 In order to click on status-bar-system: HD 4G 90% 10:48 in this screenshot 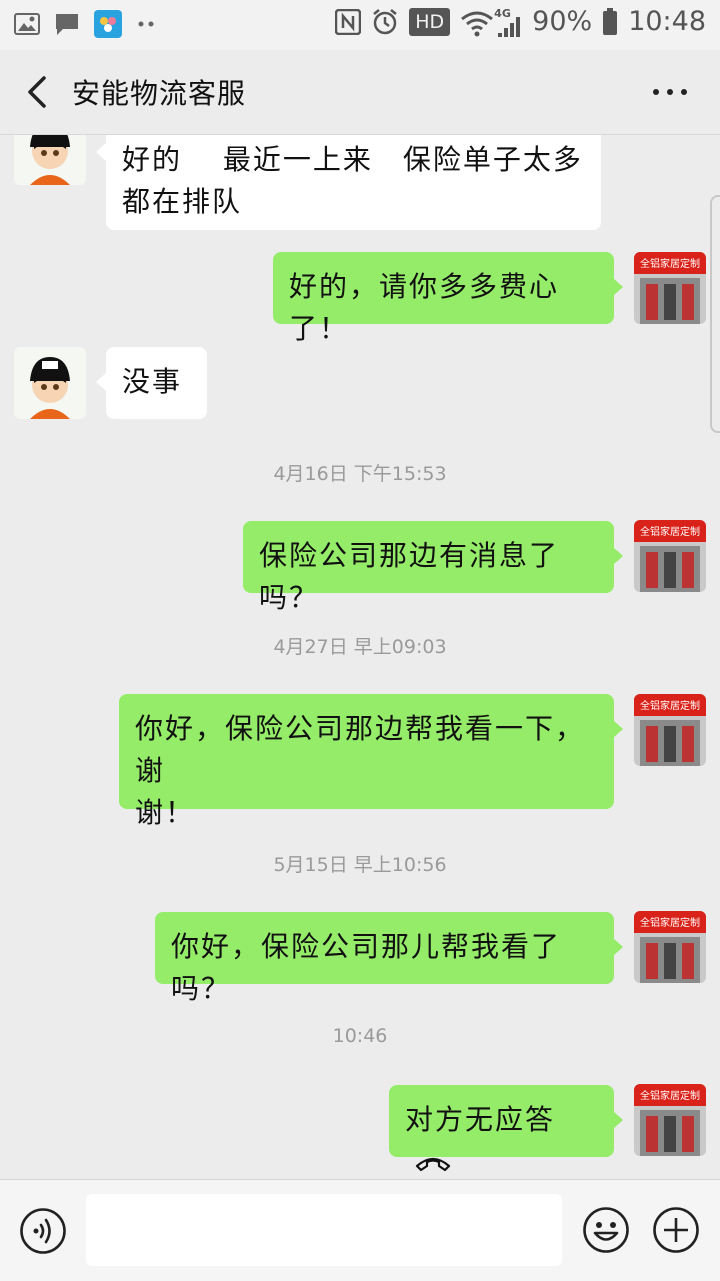, I will do `click(520, 21)`.